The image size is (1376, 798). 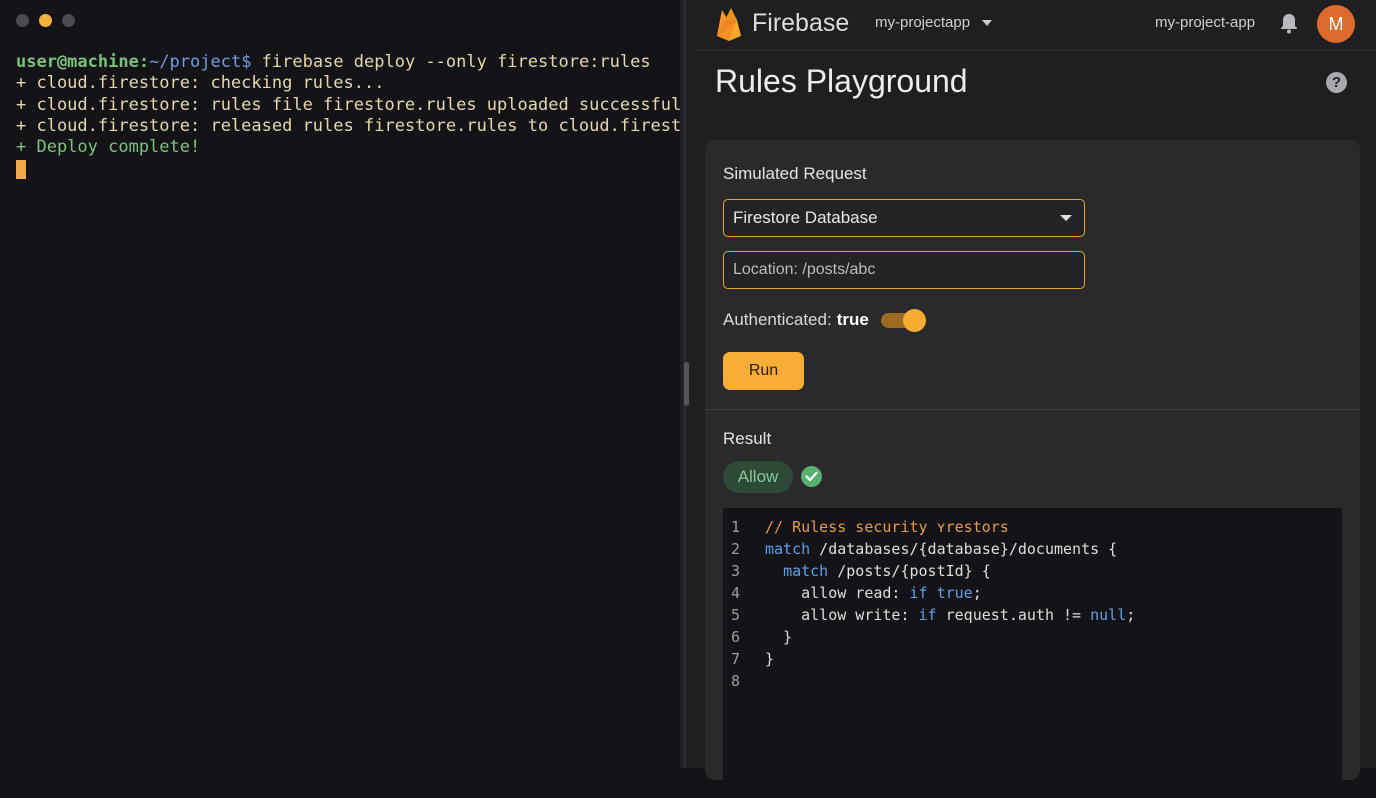 What do you see at coordinates (909, 571) in the screenshot?
I see `code-token: /posts/{postId} {` at bounding box center [909, 571].